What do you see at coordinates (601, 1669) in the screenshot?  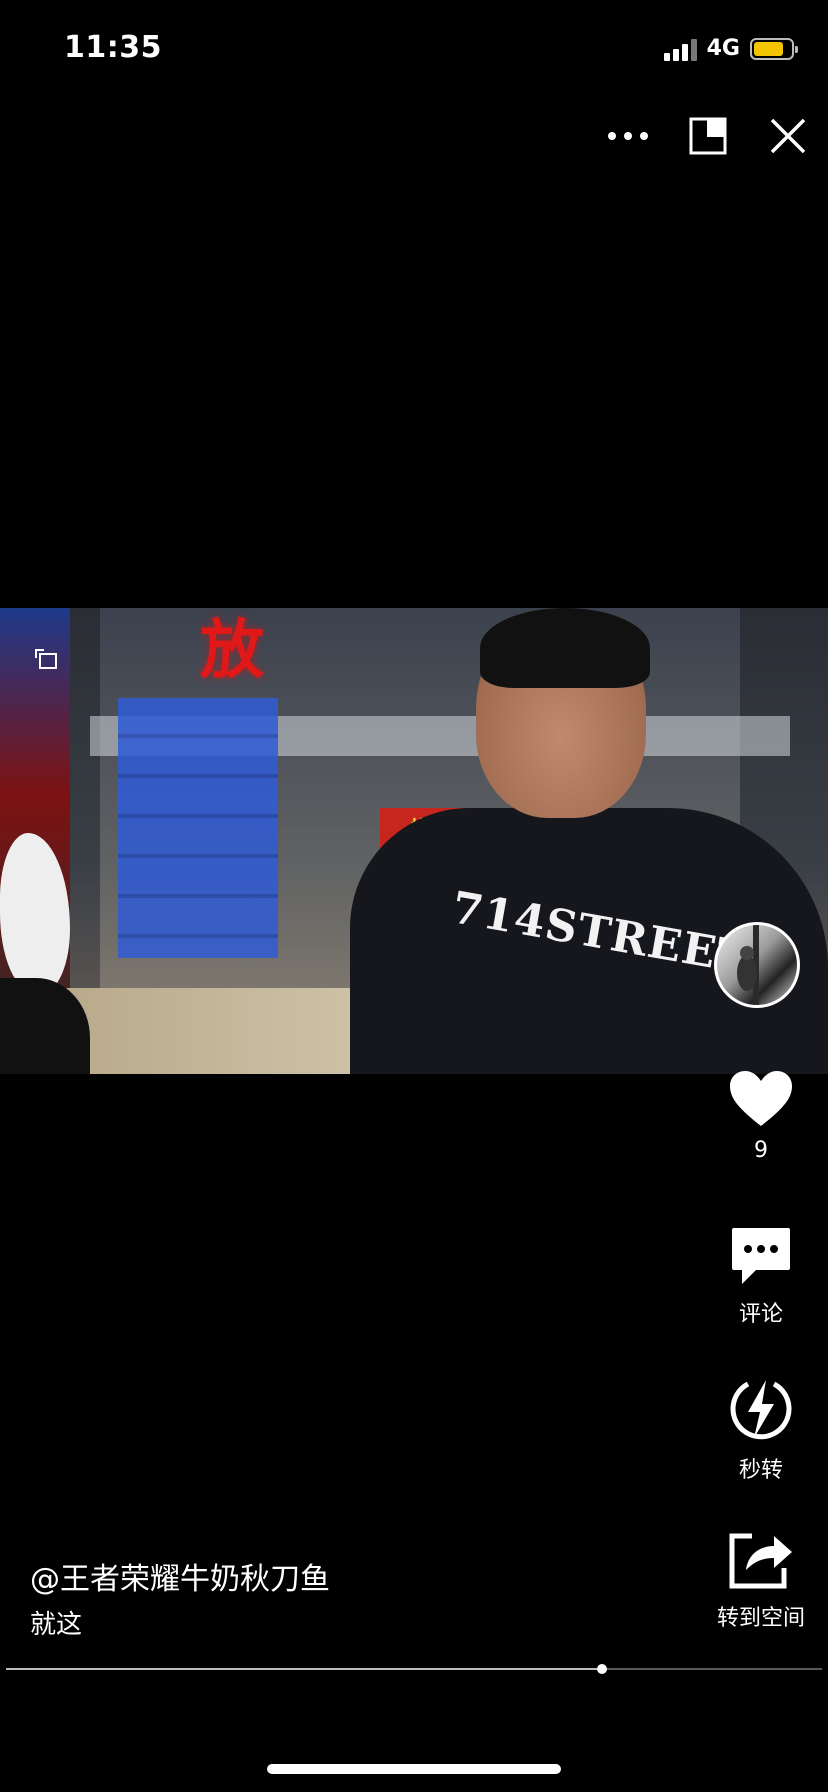 I see `progress-knob` at bounding box center [601, 1669].